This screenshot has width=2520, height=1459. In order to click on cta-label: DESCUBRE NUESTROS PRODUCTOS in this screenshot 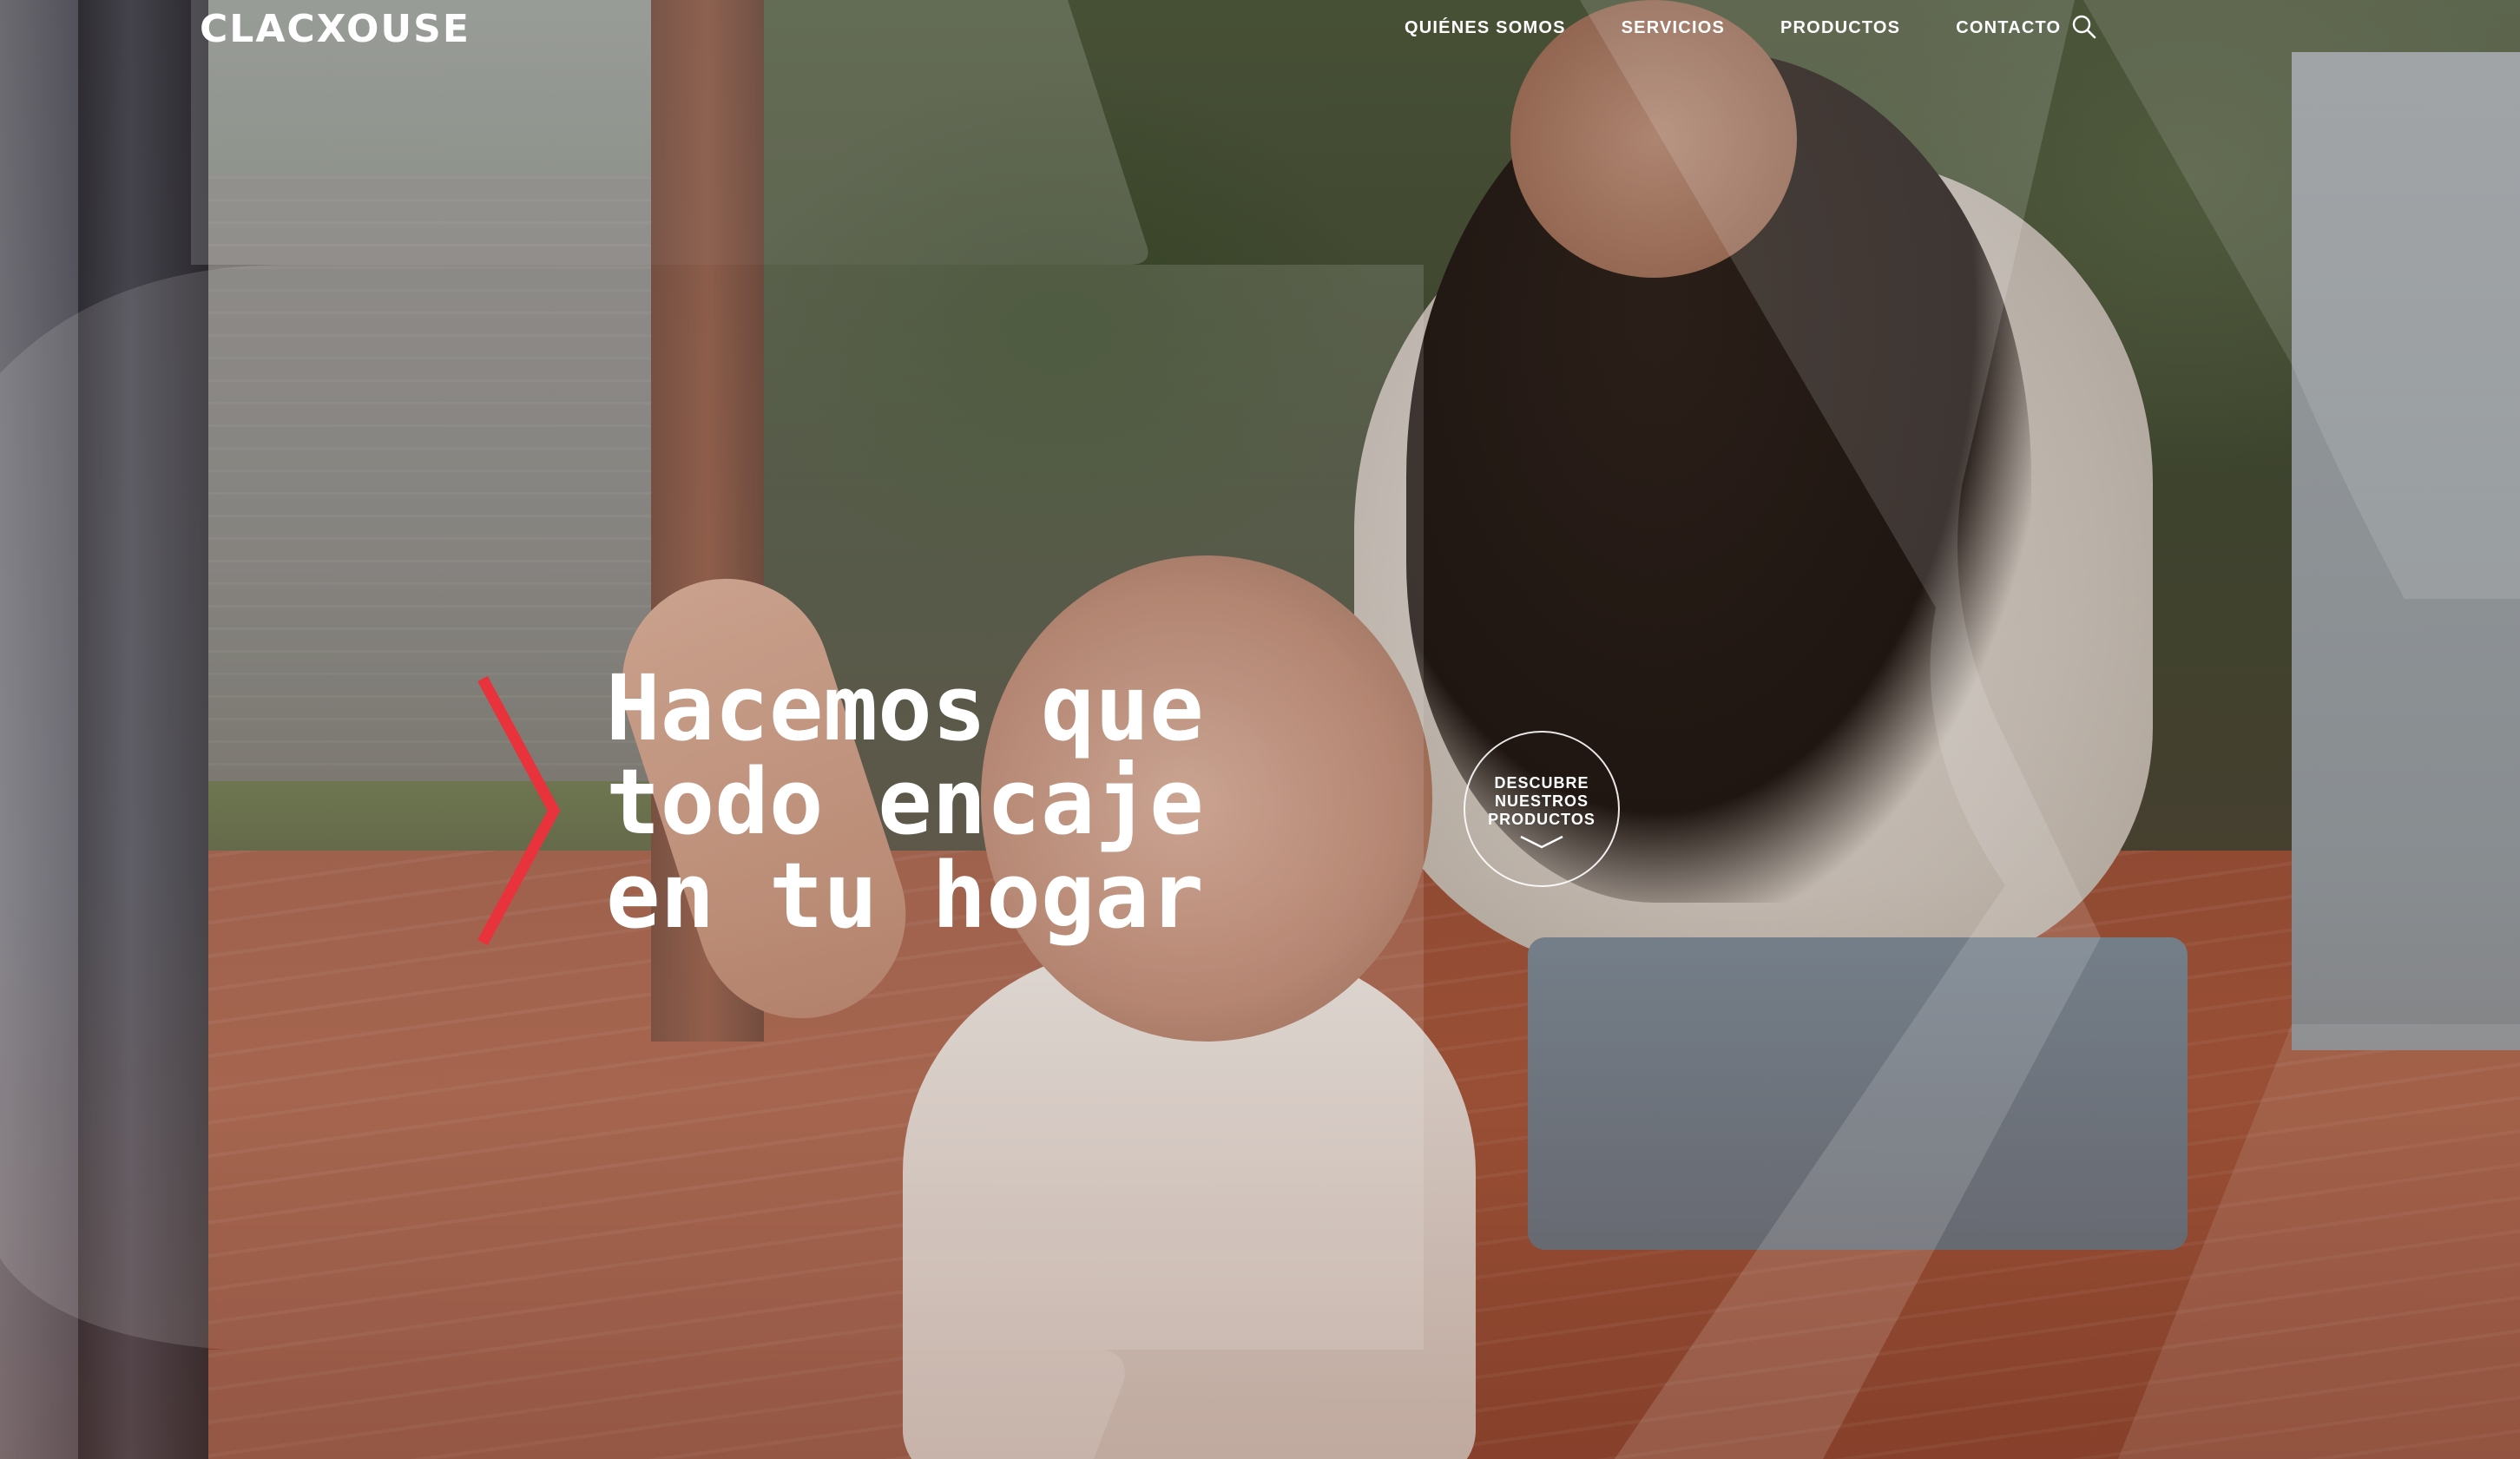, I will do `click(1542, 801)`.